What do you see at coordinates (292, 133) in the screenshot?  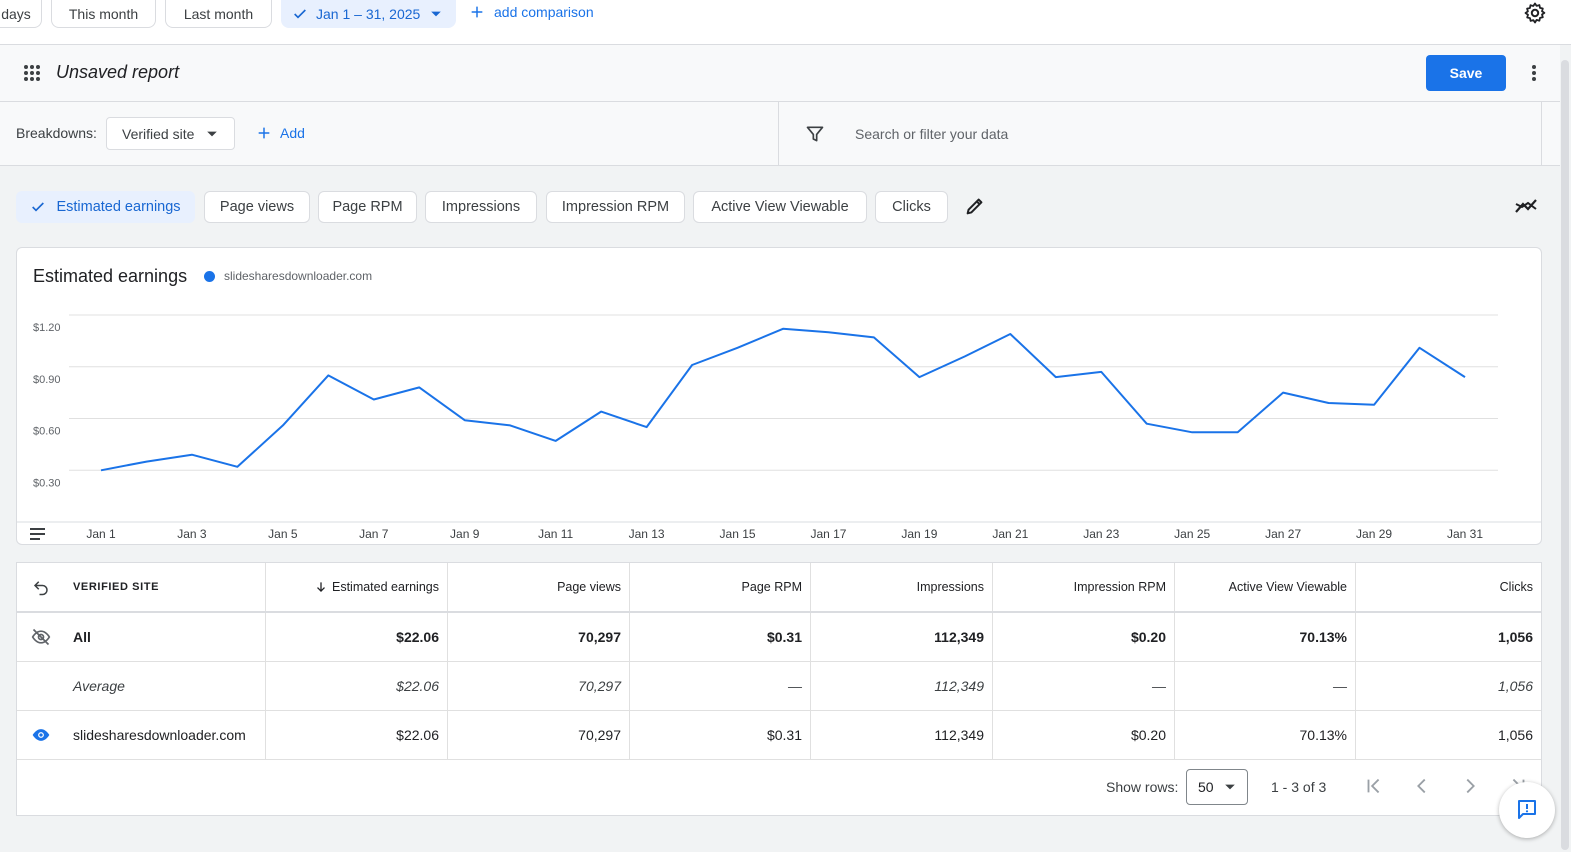 I see `add-breakdown-label: Add` at bounding box center [292, 133].